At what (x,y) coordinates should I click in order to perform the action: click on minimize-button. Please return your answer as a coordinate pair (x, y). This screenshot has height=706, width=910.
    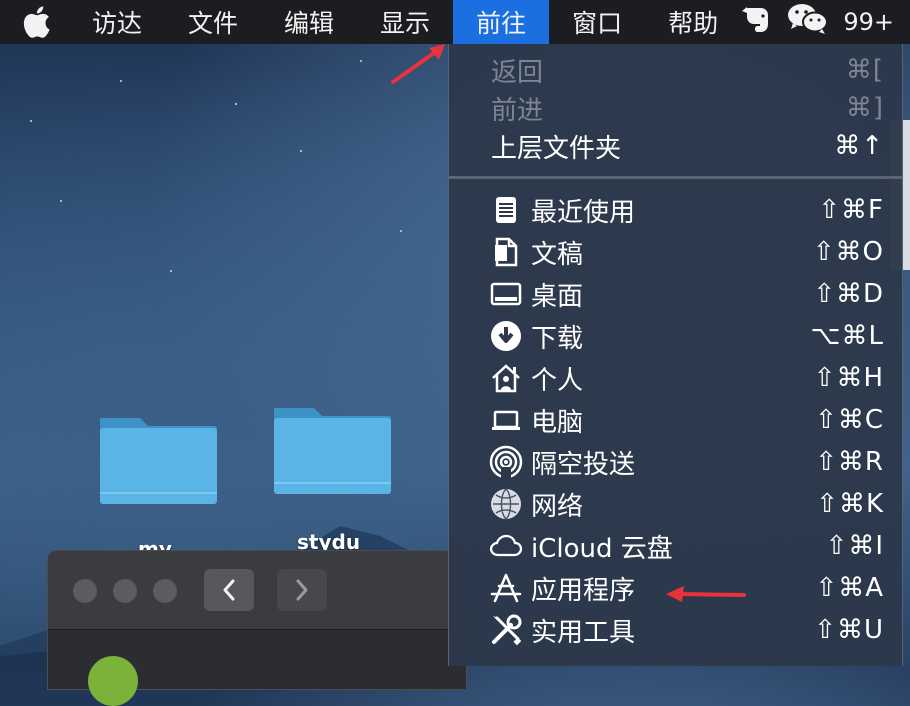
    Looking at the image, I should click on (125, 591).